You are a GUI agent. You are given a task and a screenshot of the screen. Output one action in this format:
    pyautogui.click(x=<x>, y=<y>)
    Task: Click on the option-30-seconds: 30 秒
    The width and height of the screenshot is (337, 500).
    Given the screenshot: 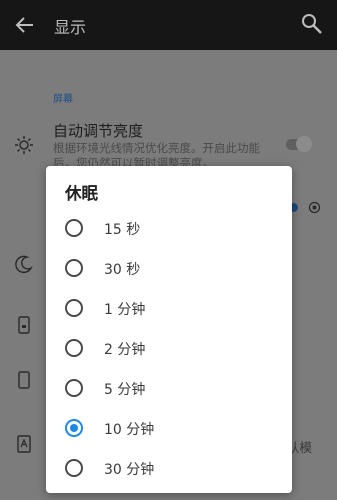 What is the action you would take?
    pyautogui.click(x=169, y=268)
    